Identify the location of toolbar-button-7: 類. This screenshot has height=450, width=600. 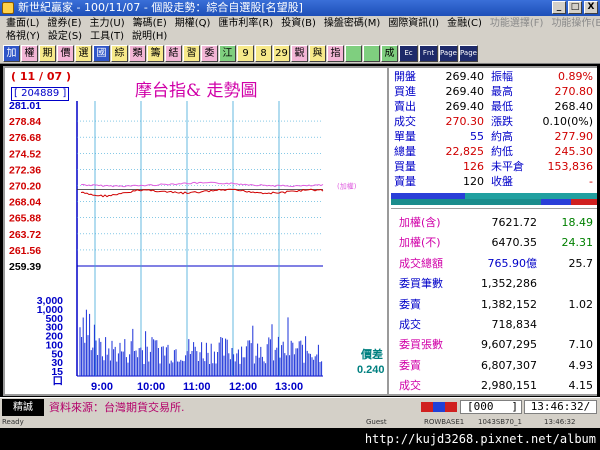
(137, 53).